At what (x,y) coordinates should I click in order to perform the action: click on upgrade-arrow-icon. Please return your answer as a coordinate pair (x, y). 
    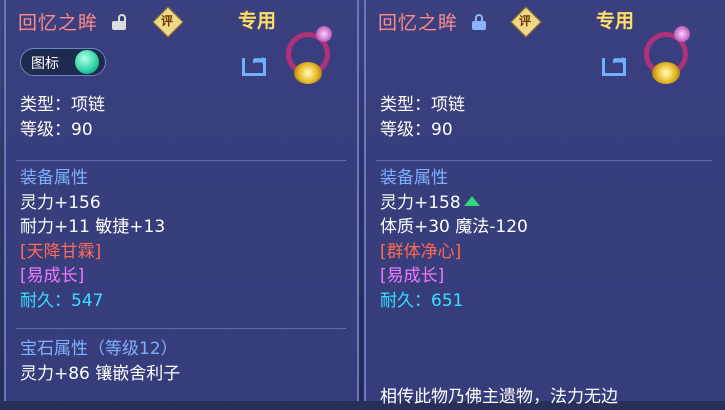
    Looking at the image, I should click on (471, 200).